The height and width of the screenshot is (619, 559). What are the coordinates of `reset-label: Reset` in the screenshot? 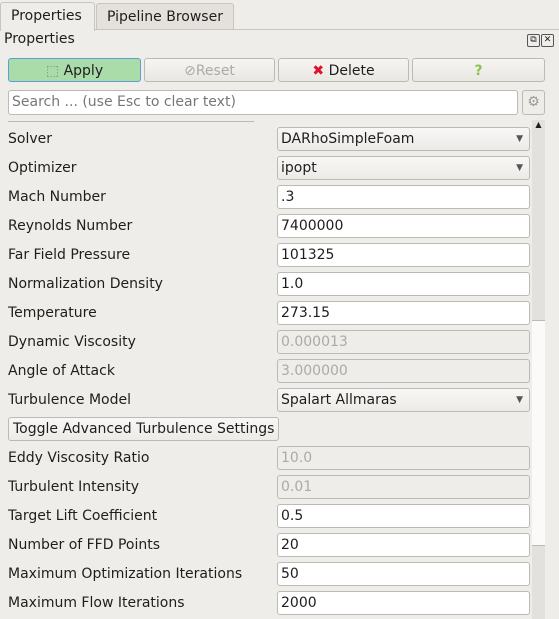 It's located at (215, 71).